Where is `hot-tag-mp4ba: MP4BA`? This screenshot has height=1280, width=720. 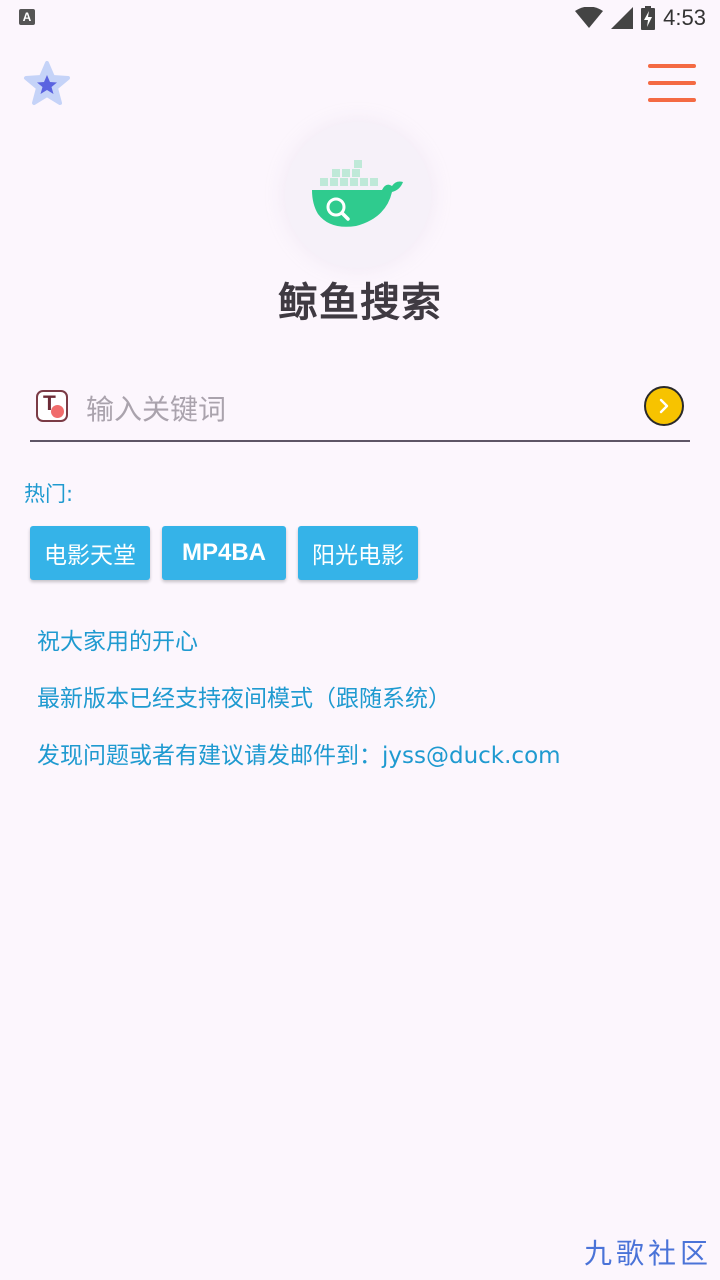 hot-tag-mp4ba: MP4BA is located at coordinates (224, 553).